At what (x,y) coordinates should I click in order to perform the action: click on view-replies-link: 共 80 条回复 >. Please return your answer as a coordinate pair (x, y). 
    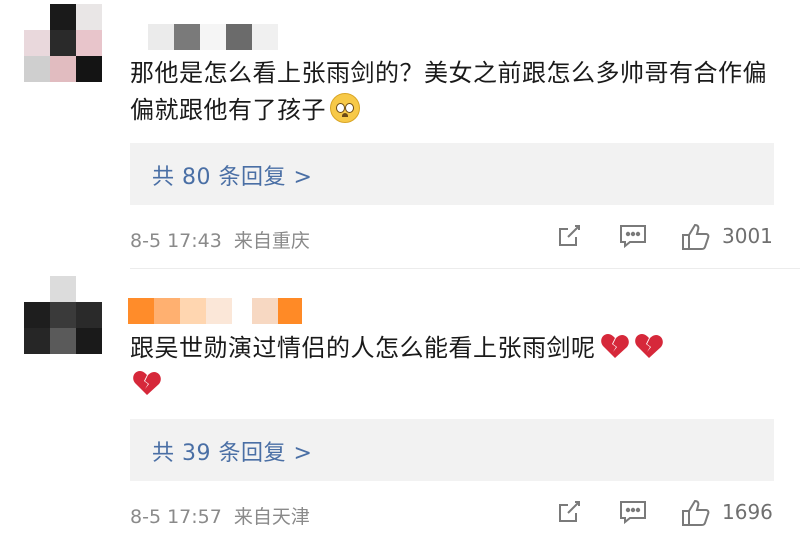
    Looking at the image, I should click on (232, 175).